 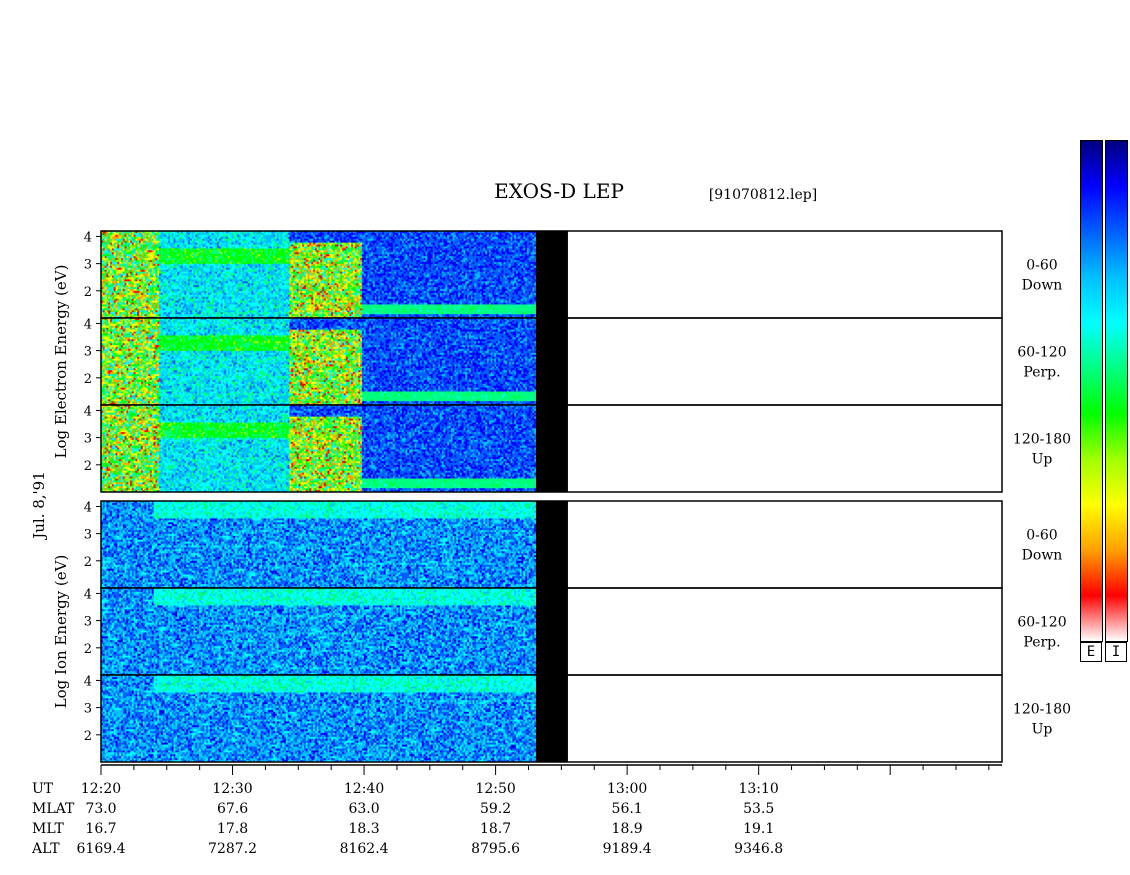 What do you see at coordinates (627, 829) in the screenshot?
I see `ephemeris-value: 18.9` at bounding box center [627, 829].